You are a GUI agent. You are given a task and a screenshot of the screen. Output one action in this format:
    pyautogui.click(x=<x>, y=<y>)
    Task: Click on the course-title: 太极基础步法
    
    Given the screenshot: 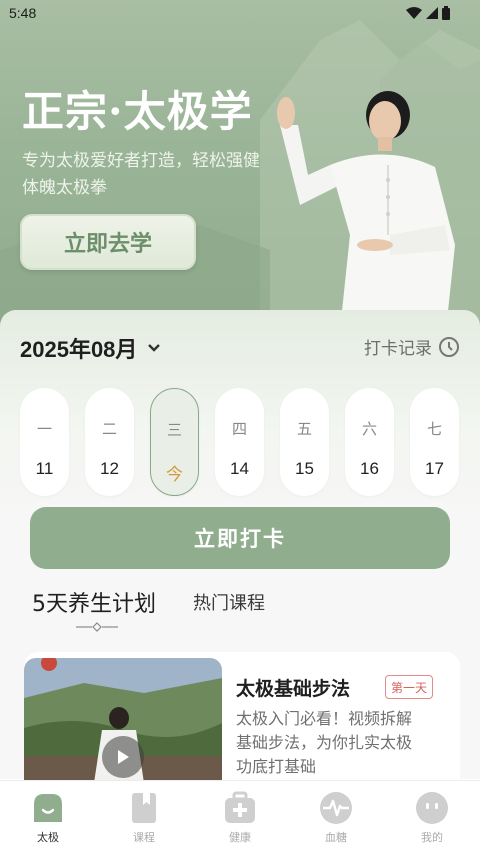 What is the action you would take?
    pyautogui.click(x=293, y=689)
    